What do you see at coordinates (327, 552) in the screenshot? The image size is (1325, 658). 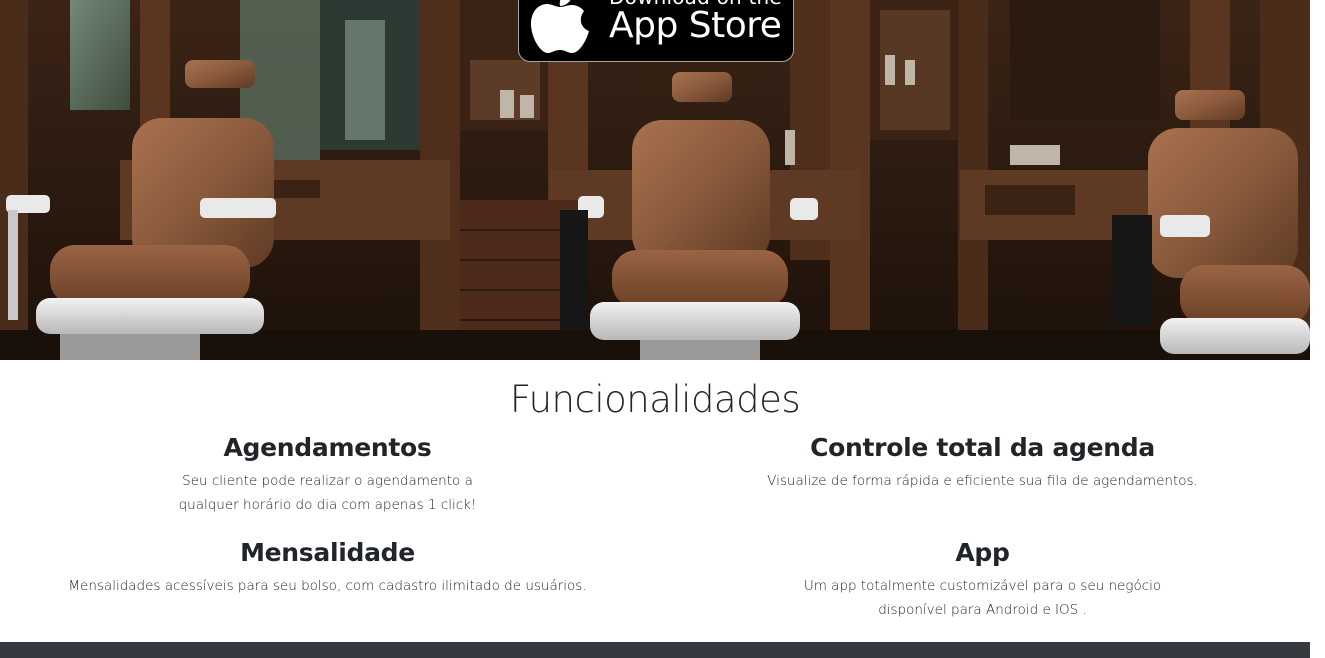 I see `feature-heading: Mensalidade` at bounding box center [327, 552].